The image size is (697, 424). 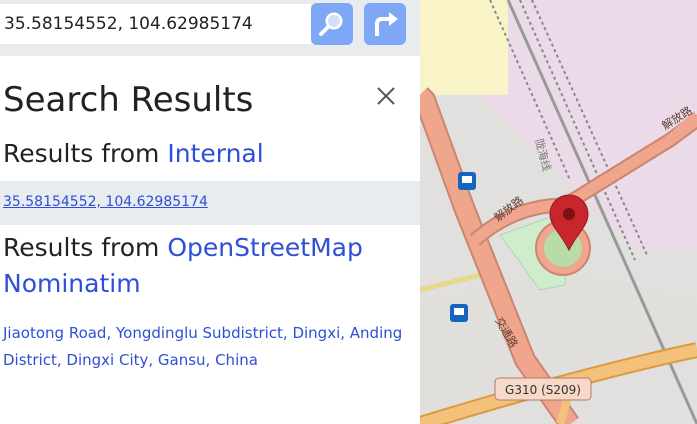 I want to click on road-shield: G310 (S209), so click(x=543, y=389).